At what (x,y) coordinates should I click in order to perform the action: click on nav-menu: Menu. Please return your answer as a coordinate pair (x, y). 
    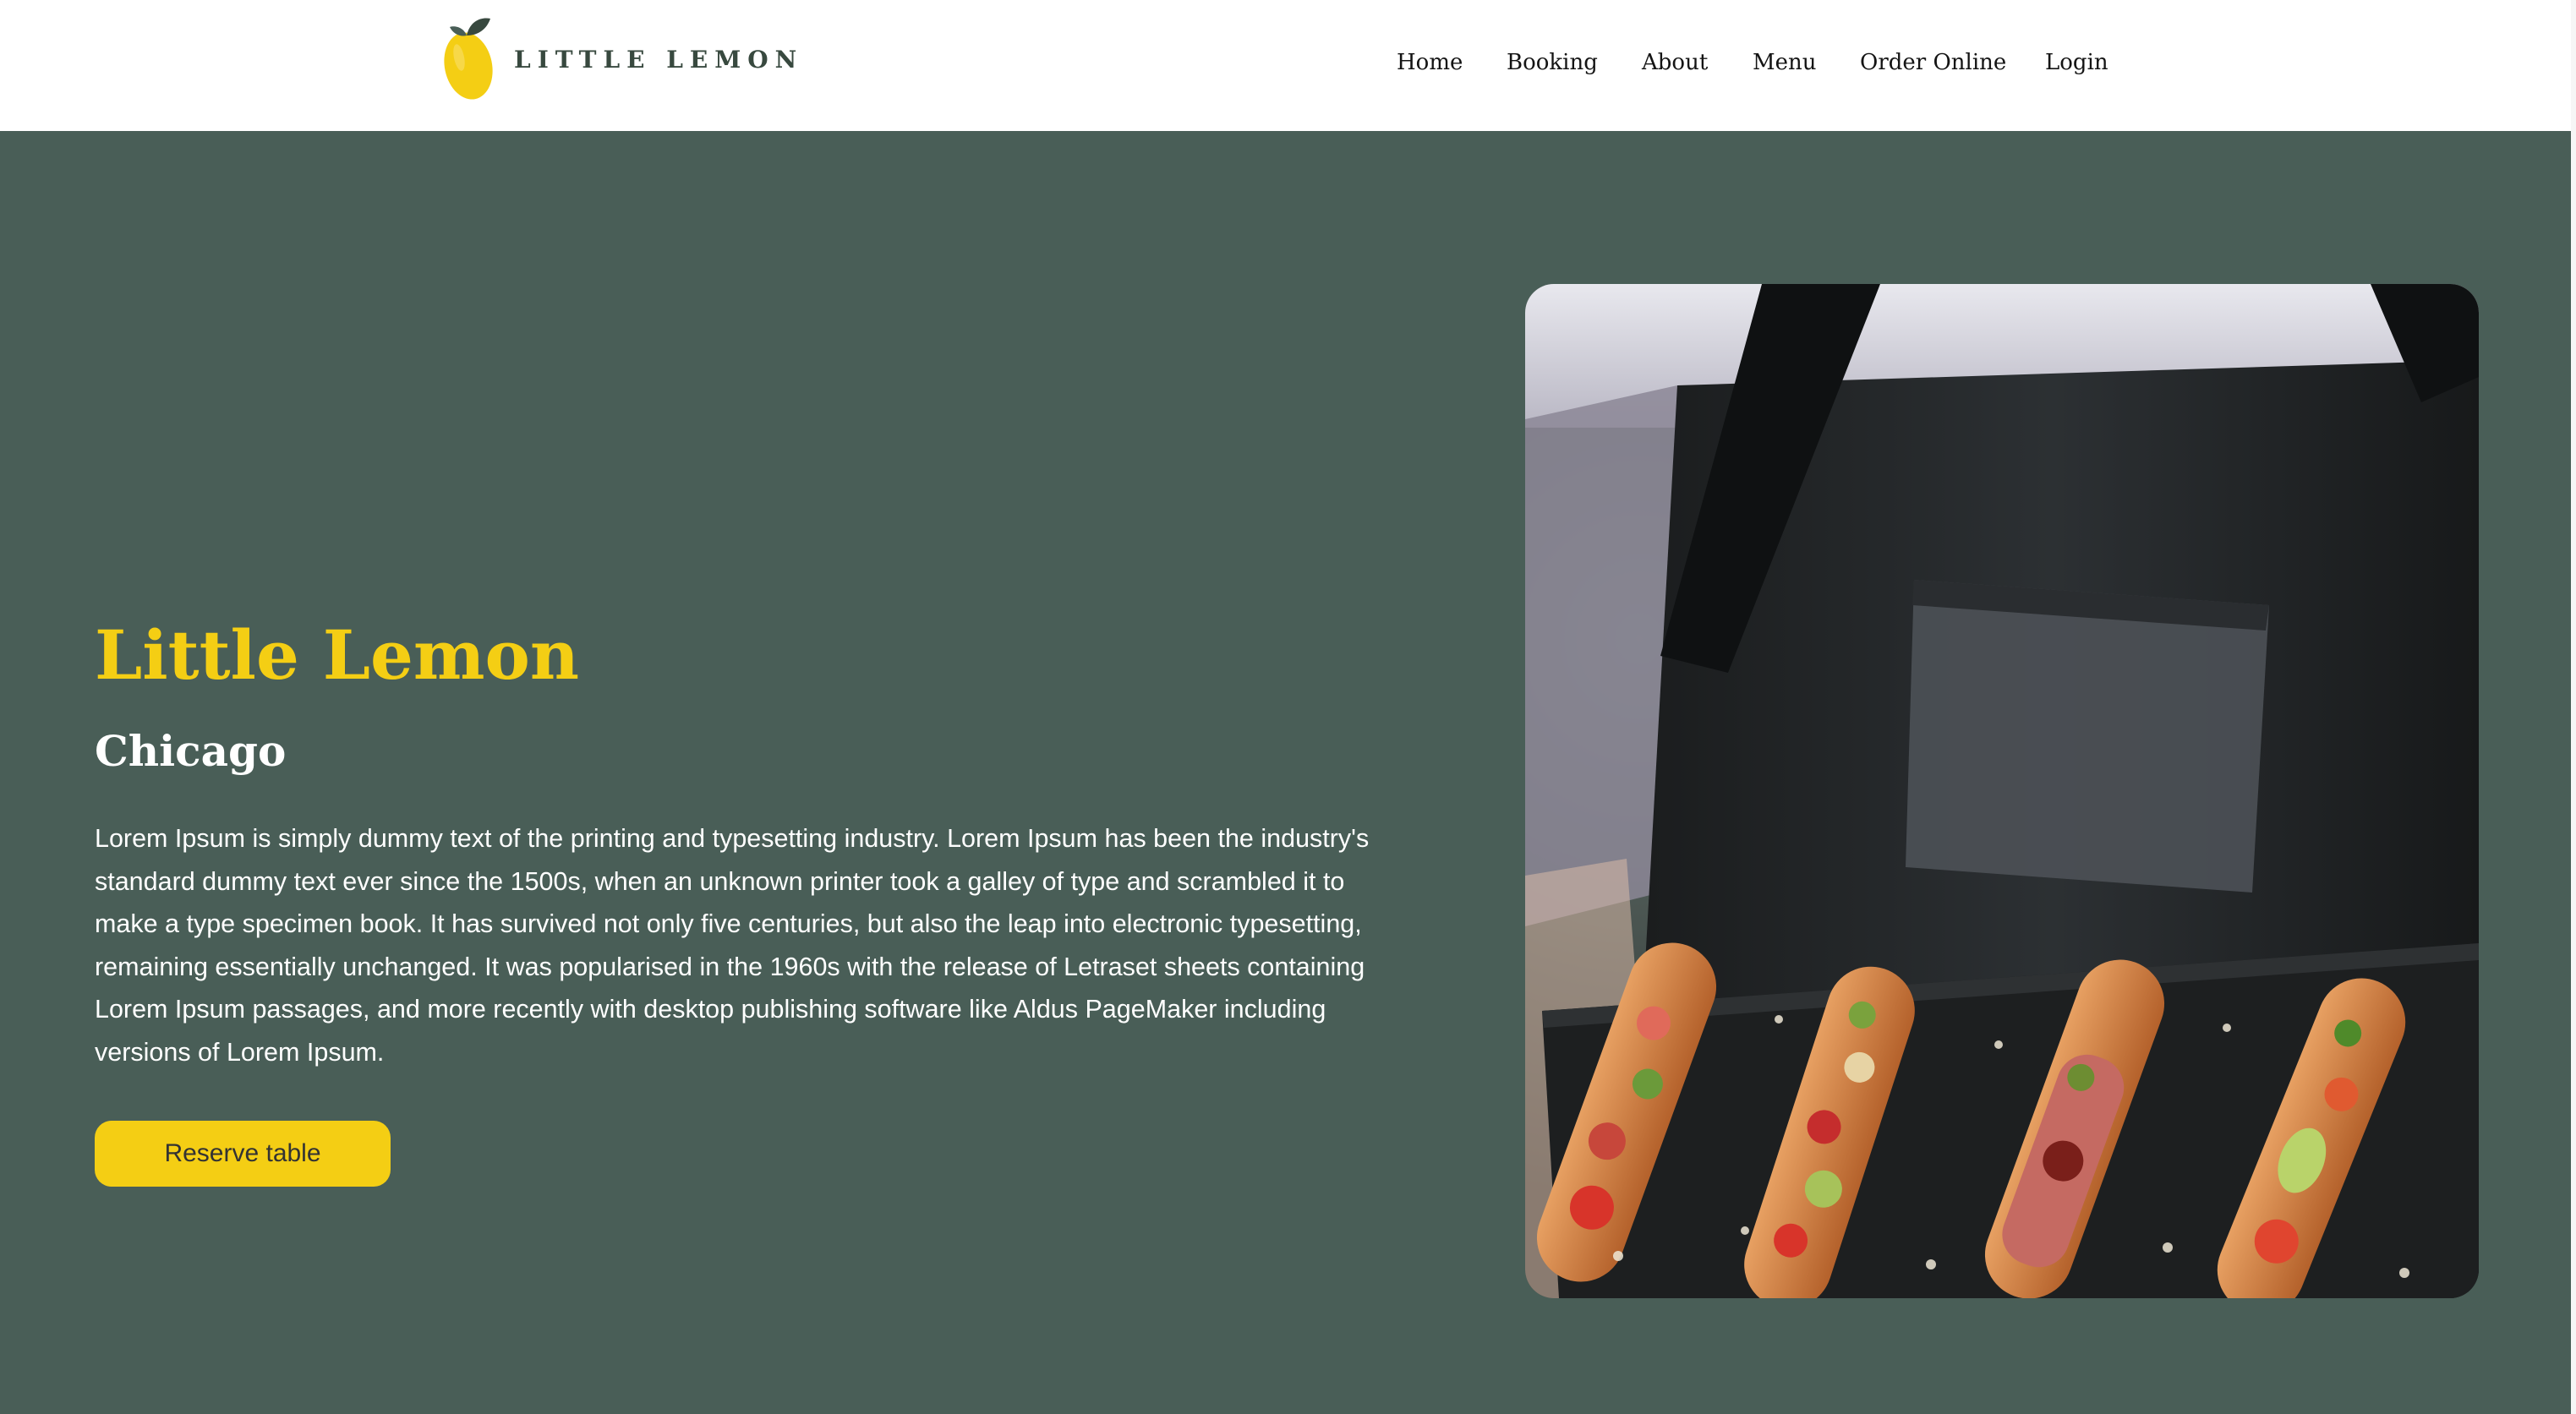
    Looking at the image, I should click on (1785, 62).